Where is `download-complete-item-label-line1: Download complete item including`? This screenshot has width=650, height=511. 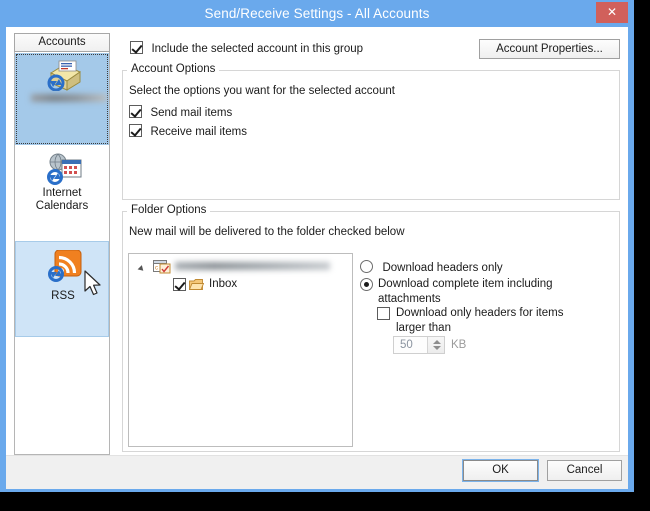
download-complete-item-label-line1: Download complete item including is located at coordinates (465, 284).